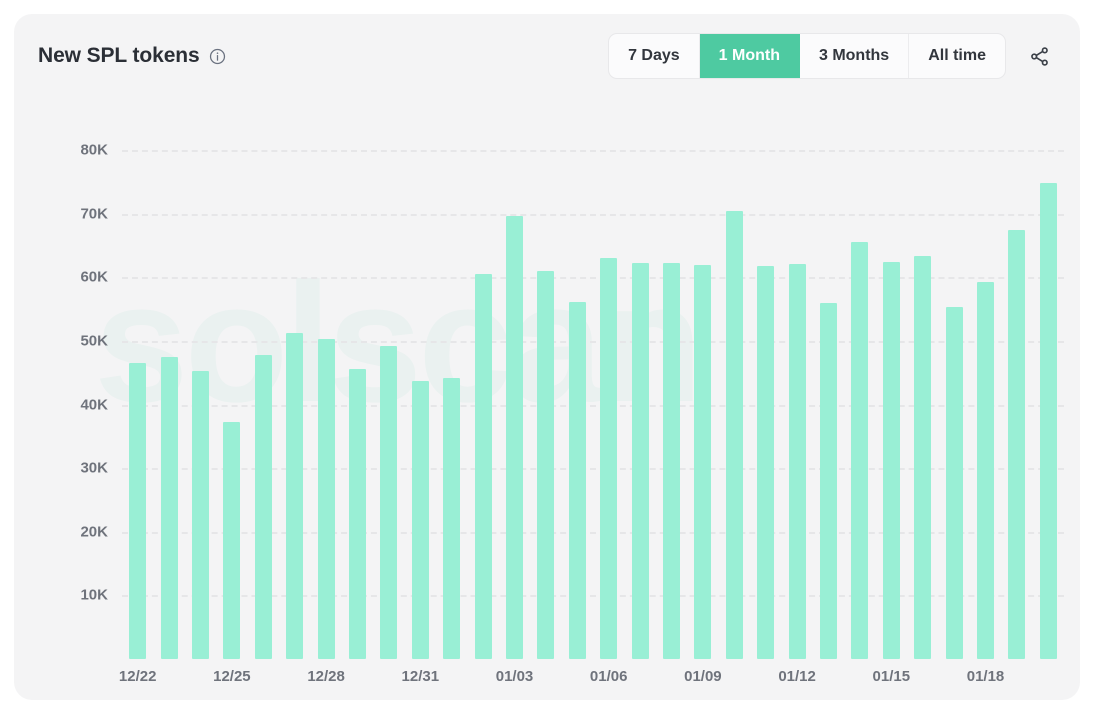 This screenshot has width=1094, height=714. Describe the element at coordinates (1039, 56) in the screenshot. I see `share-icon` at that location.